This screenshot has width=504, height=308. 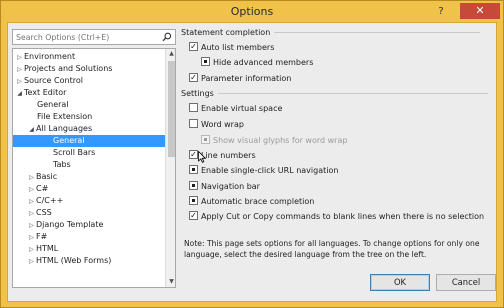 What do you see at coordinates (197, 93) in the screenshot?
I see `settings-heading: Settings` at bounding box center [197, 93].